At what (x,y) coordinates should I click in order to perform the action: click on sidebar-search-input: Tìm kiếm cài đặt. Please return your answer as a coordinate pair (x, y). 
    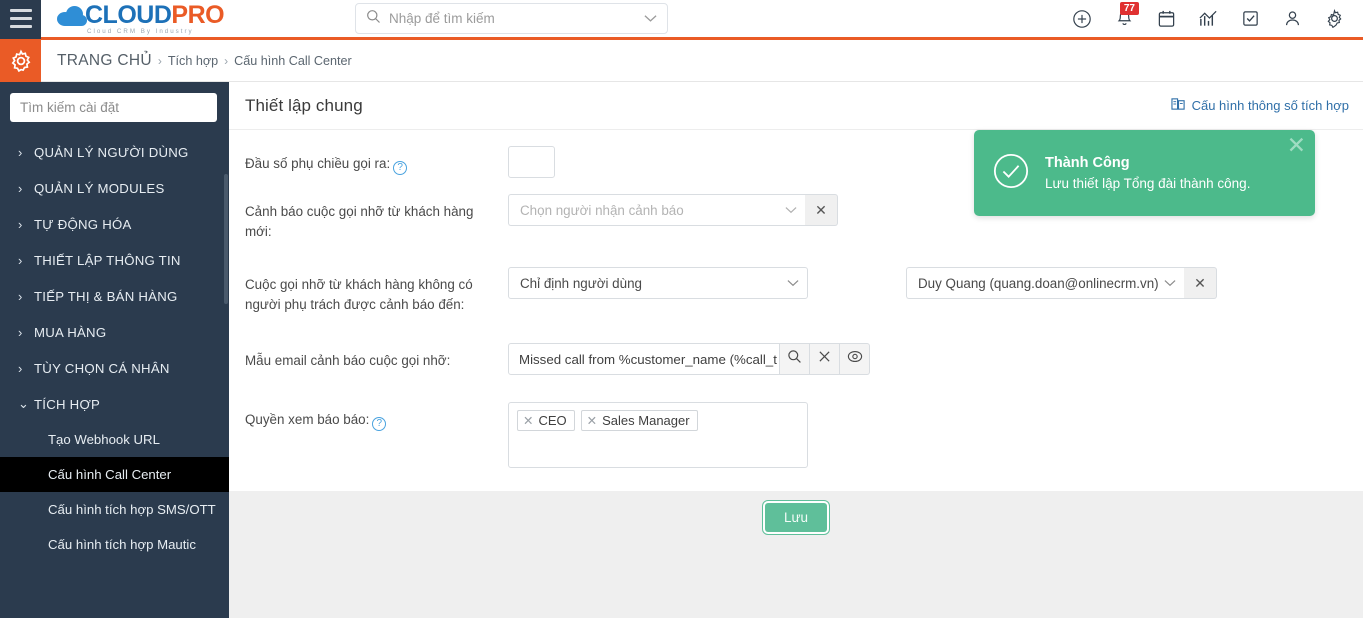
    Looking at the image, I should click on (113, 107).